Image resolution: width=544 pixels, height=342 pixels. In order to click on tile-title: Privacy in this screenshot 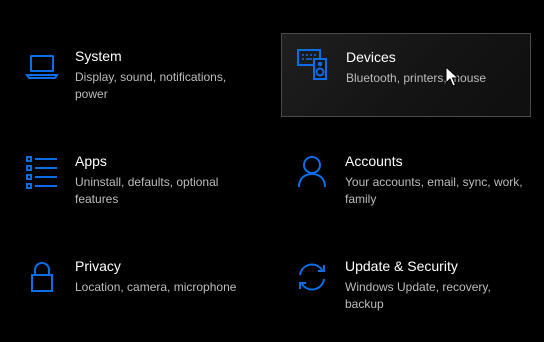, I will do `click(98, 266)`.